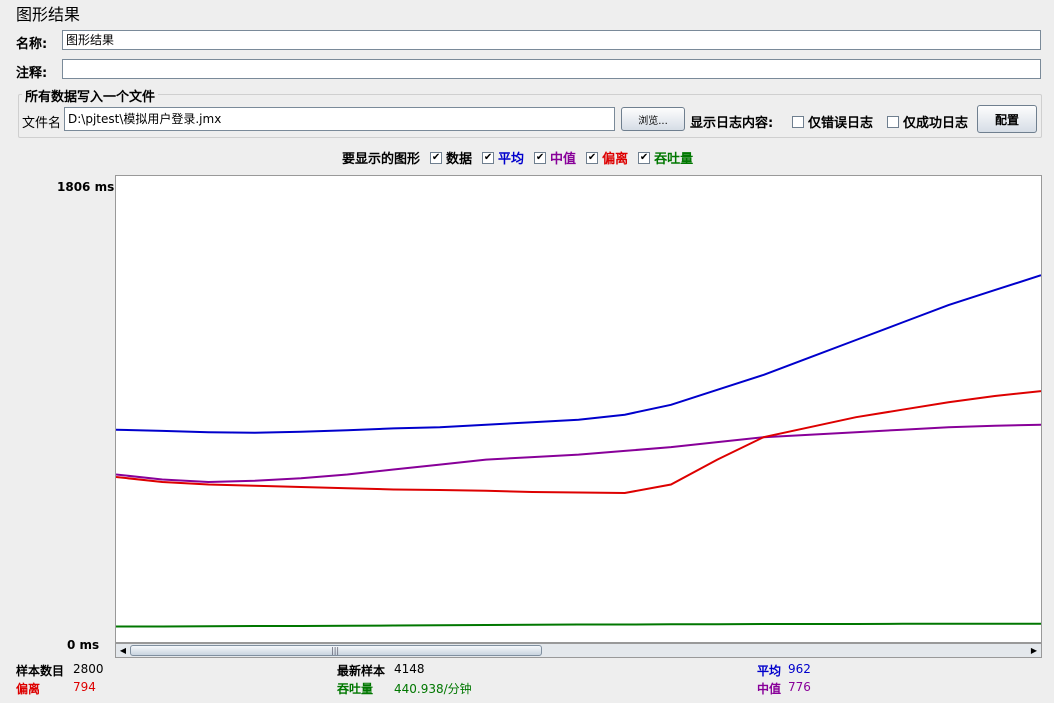 The width and height of the screenshot is (1054, 703). I want to click on latest-sample-value: 4148, so click(409, 669).